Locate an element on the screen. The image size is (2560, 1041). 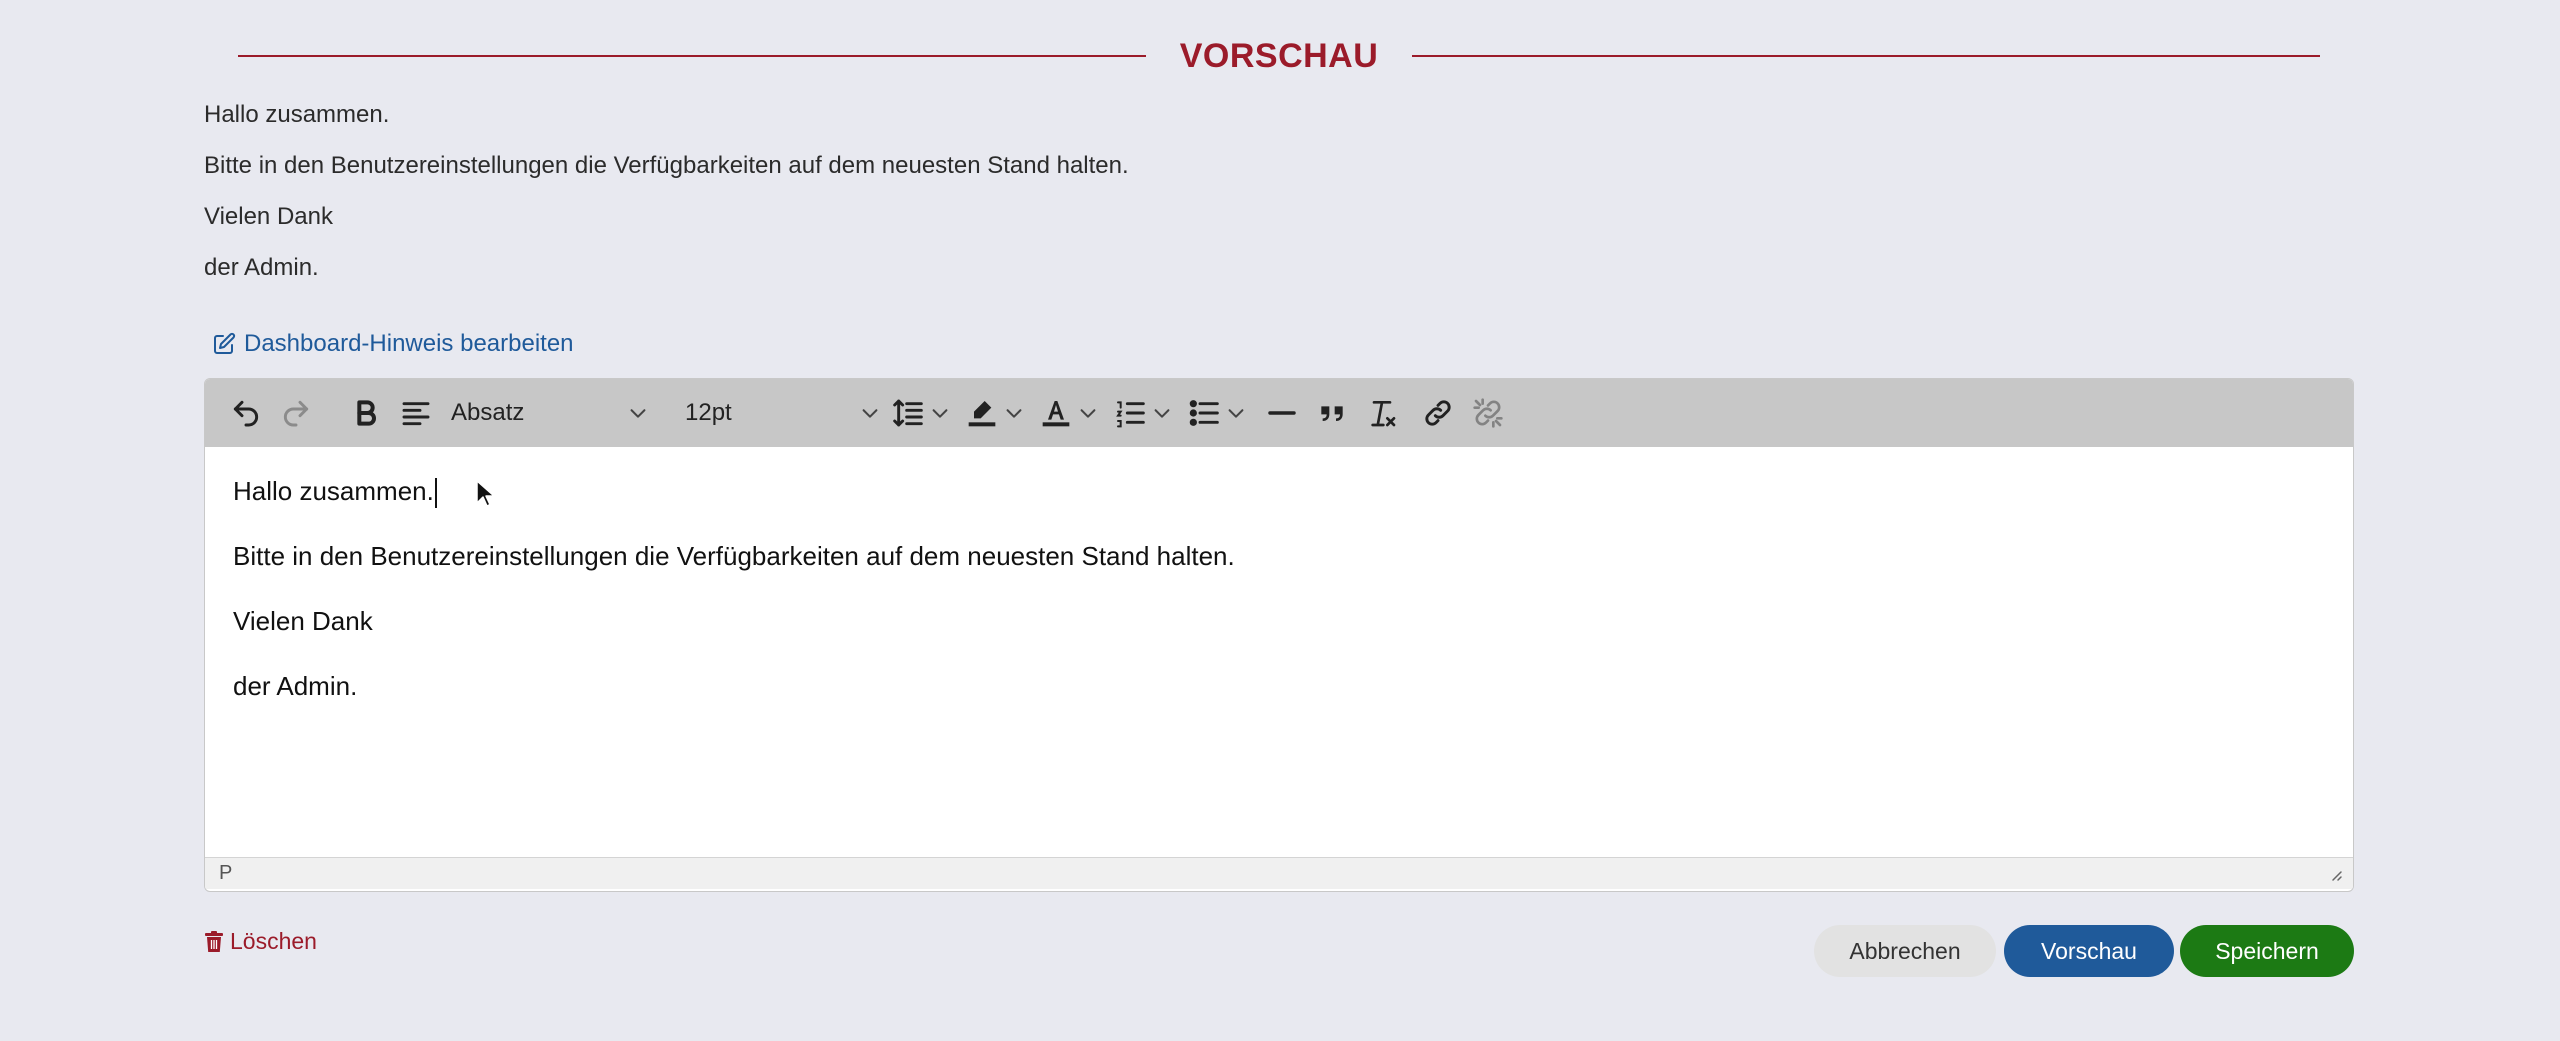
block-format-value: Absatz is located at coordinates (488, 412).